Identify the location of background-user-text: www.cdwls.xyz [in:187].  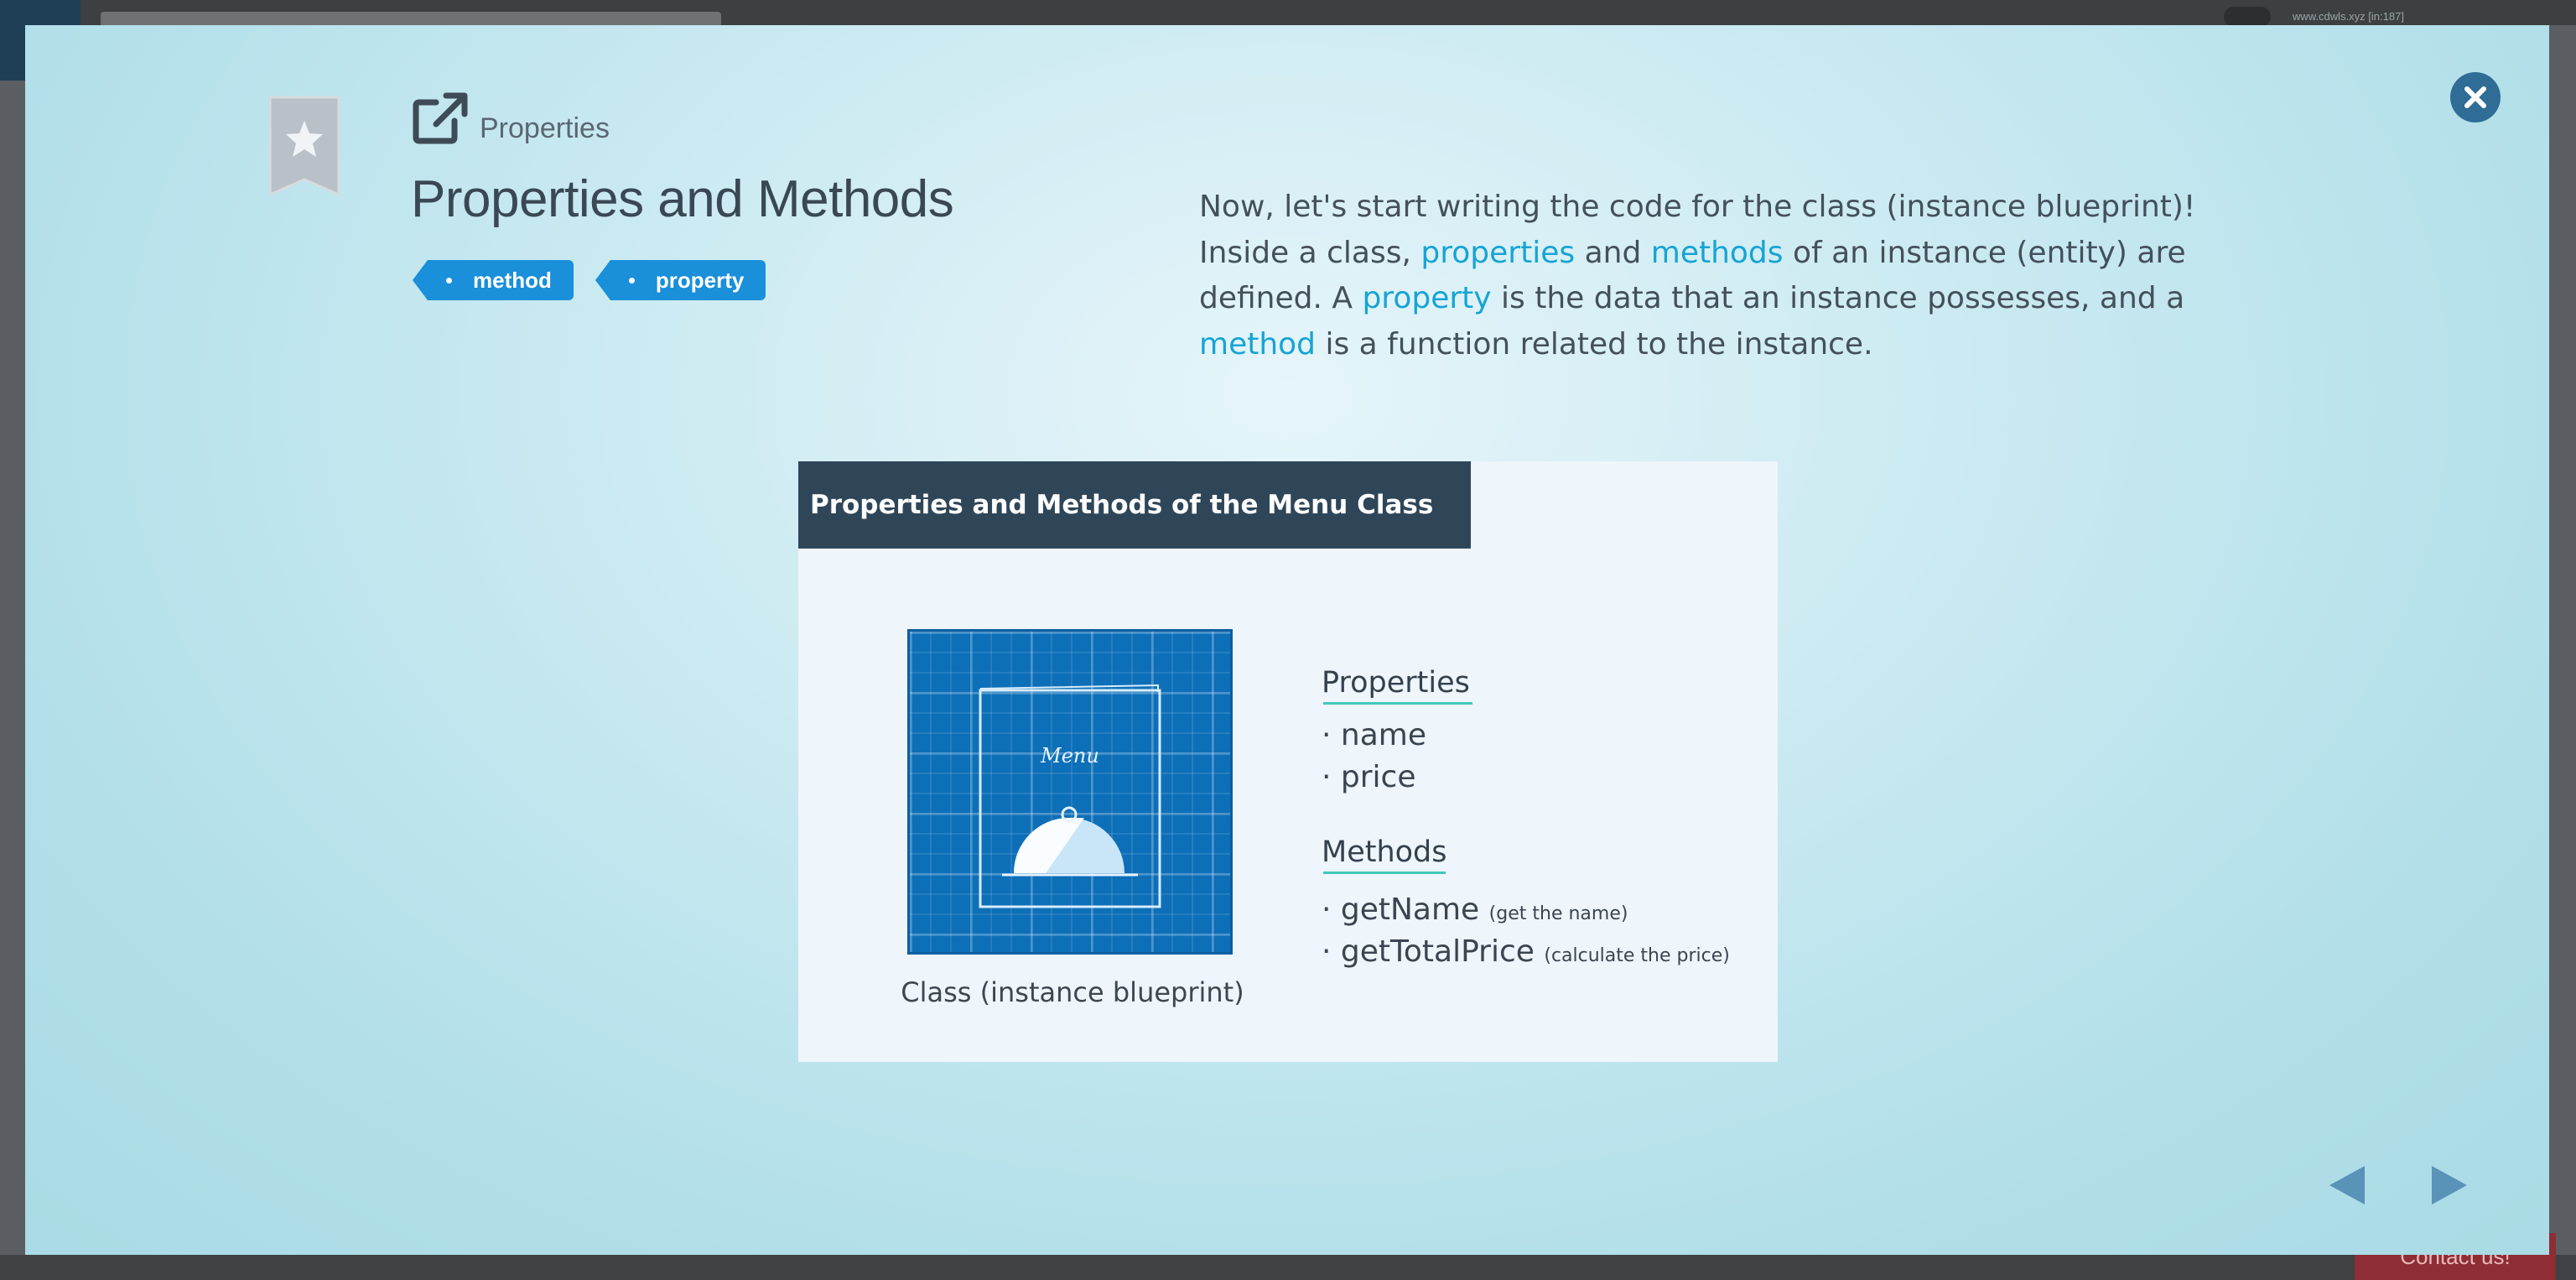
(2348, 16).